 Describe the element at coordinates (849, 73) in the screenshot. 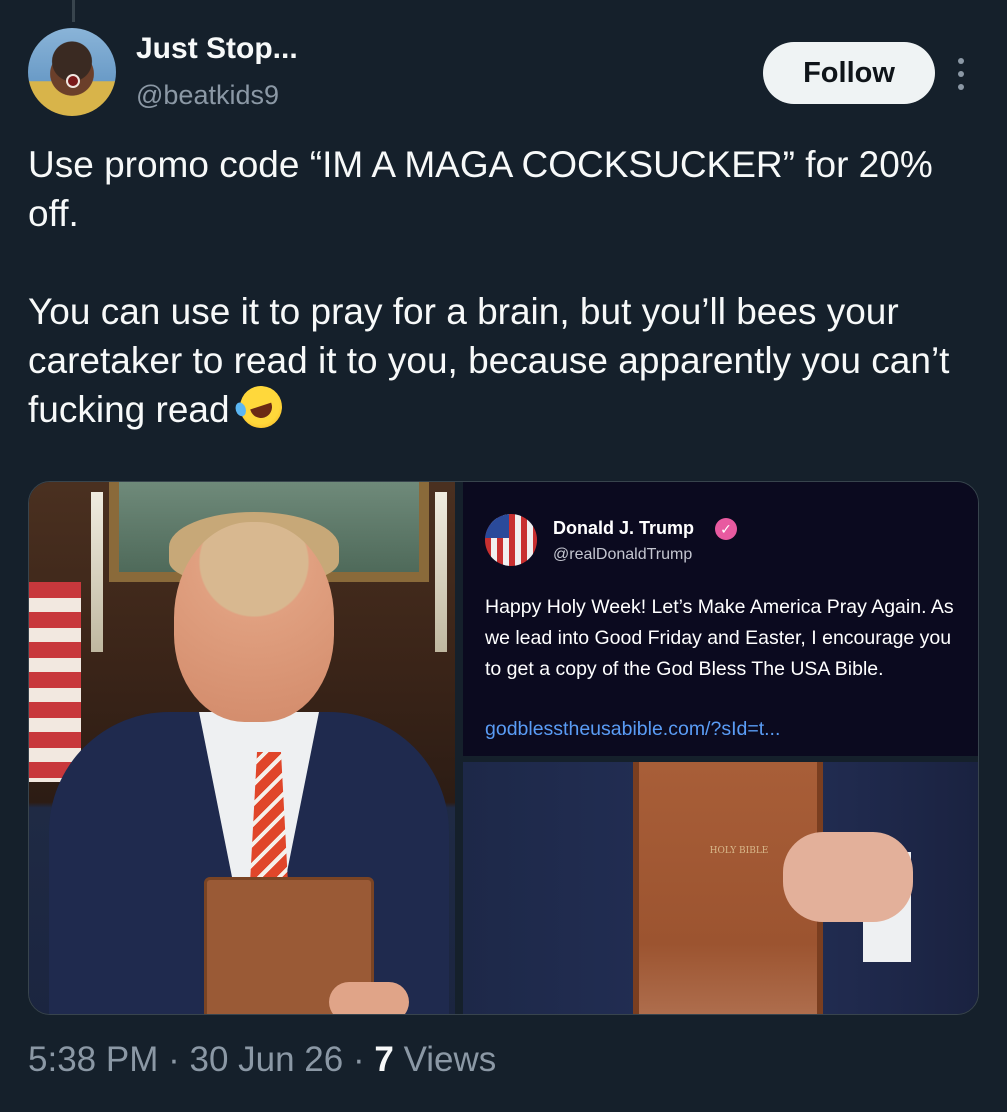

I see `follow-button: Follow` at that location.